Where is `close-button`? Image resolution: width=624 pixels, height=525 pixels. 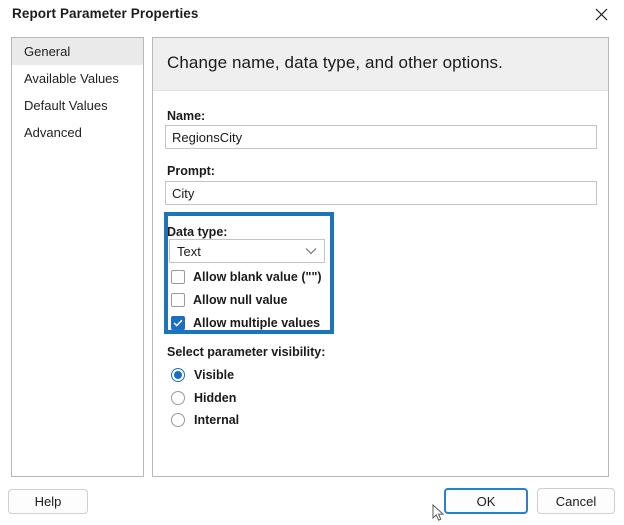 close-button is located at coordinates (601, 14).